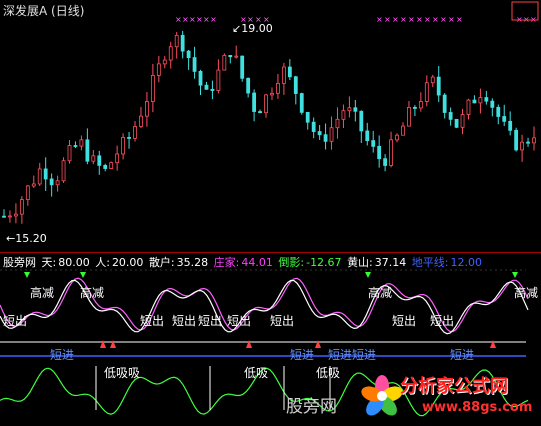  I want to click on indicator-item-value: -12.67, so click(324, 262).